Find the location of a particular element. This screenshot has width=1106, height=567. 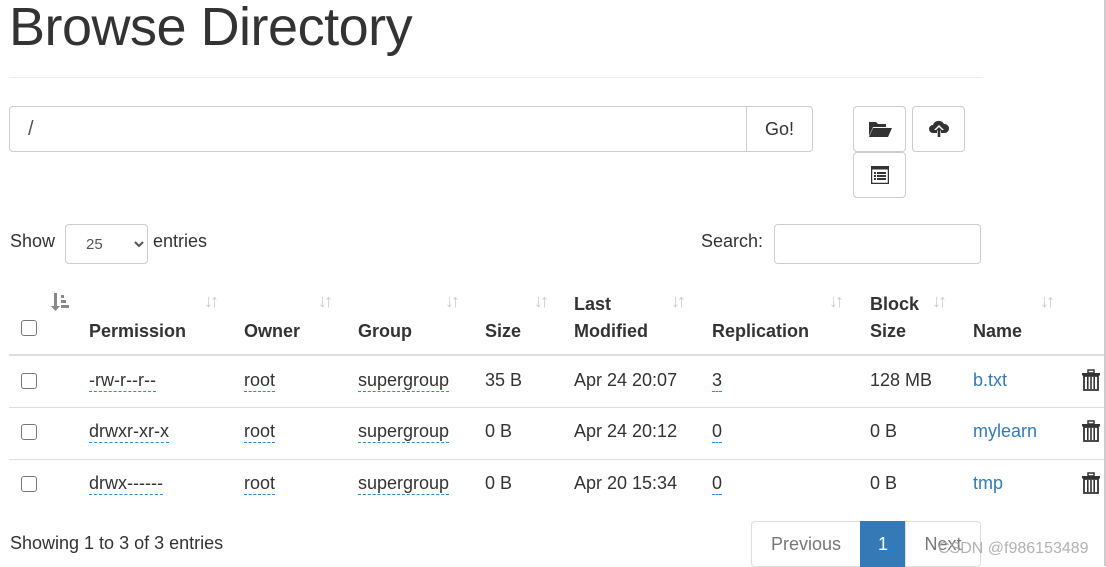

file-name-link: b.txt is located at coordinates (990, 380).